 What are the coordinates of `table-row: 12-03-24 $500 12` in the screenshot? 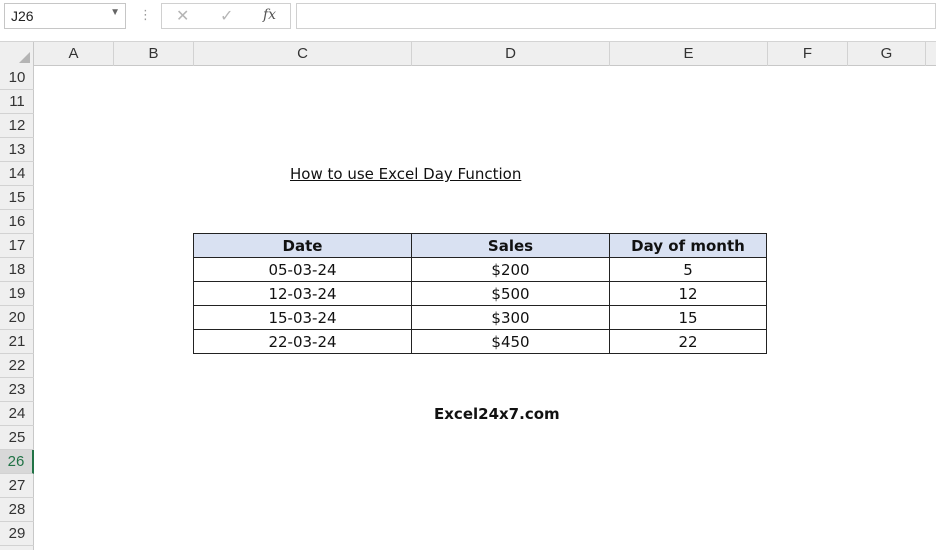 It's located at (480, 293).